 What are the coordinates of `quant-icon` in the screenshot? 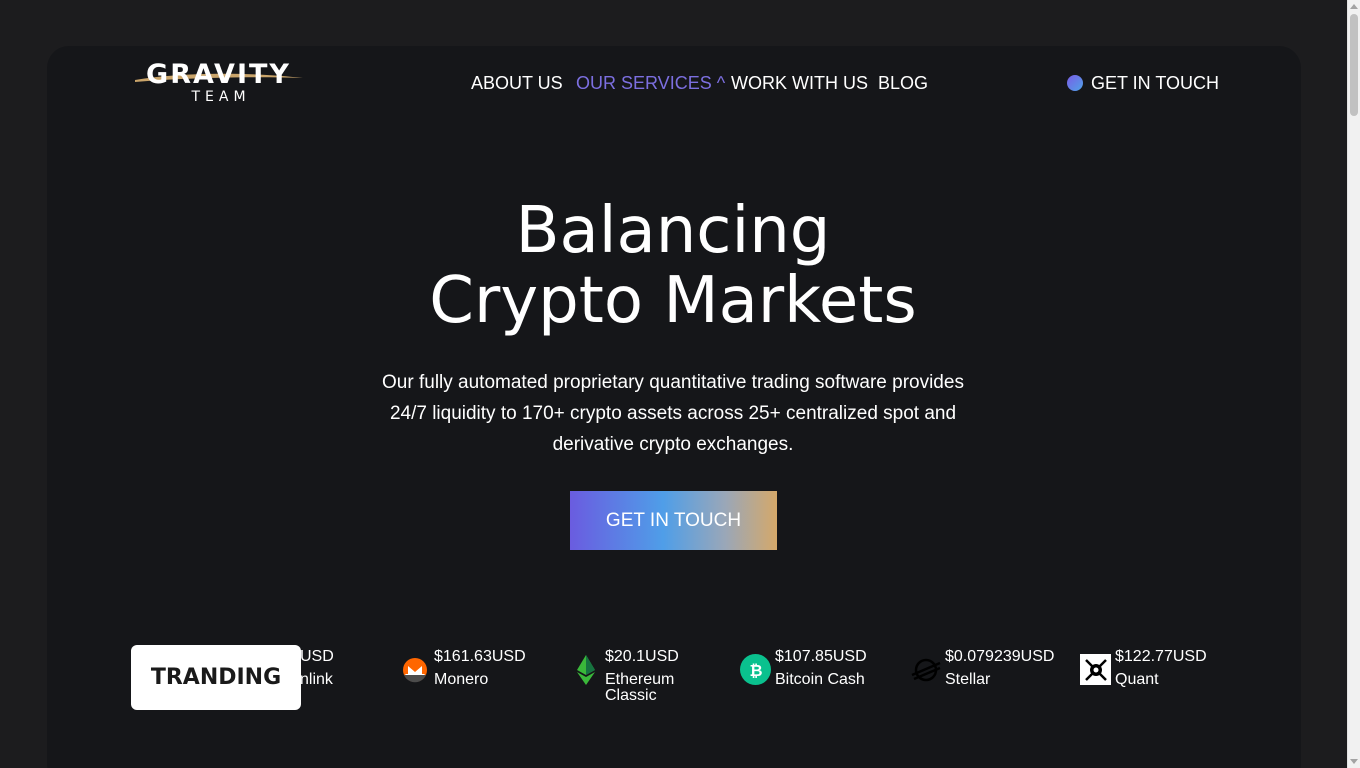 It's located at (1095, 669).